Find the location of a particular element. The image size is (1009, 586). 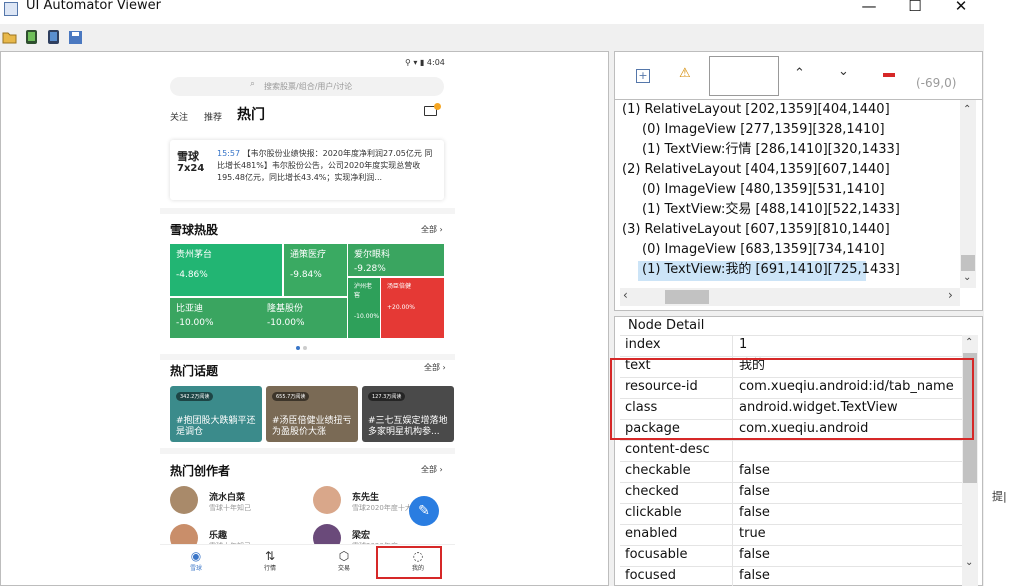

hot-stocks-all-link: 全部 › is located at coordinates (432, 229).